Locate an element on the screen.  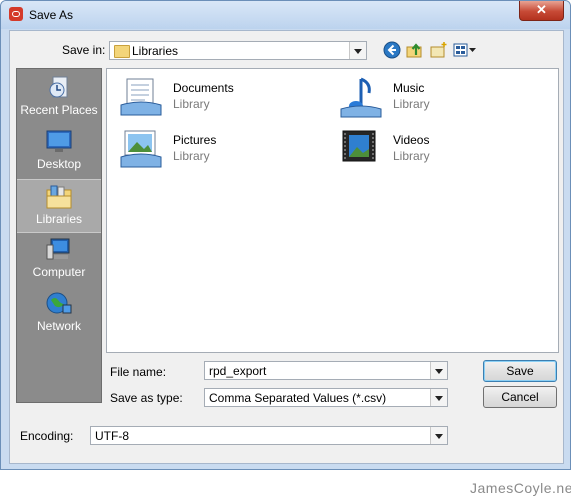
back-icon is located at coordinates (392, 50).